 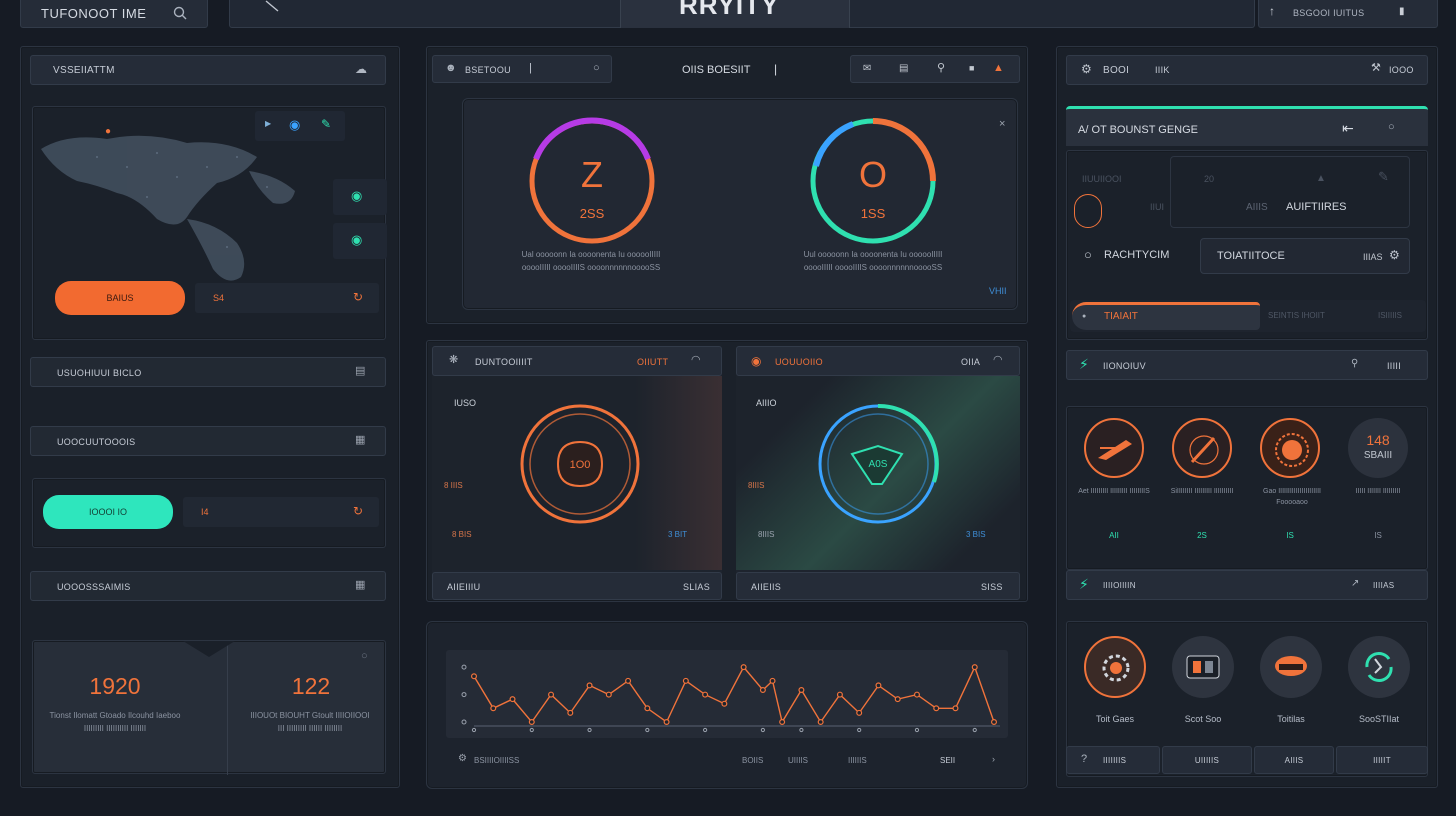 I want to click on arrow-left-icon: ⇤, so click(x=1348, y=128).